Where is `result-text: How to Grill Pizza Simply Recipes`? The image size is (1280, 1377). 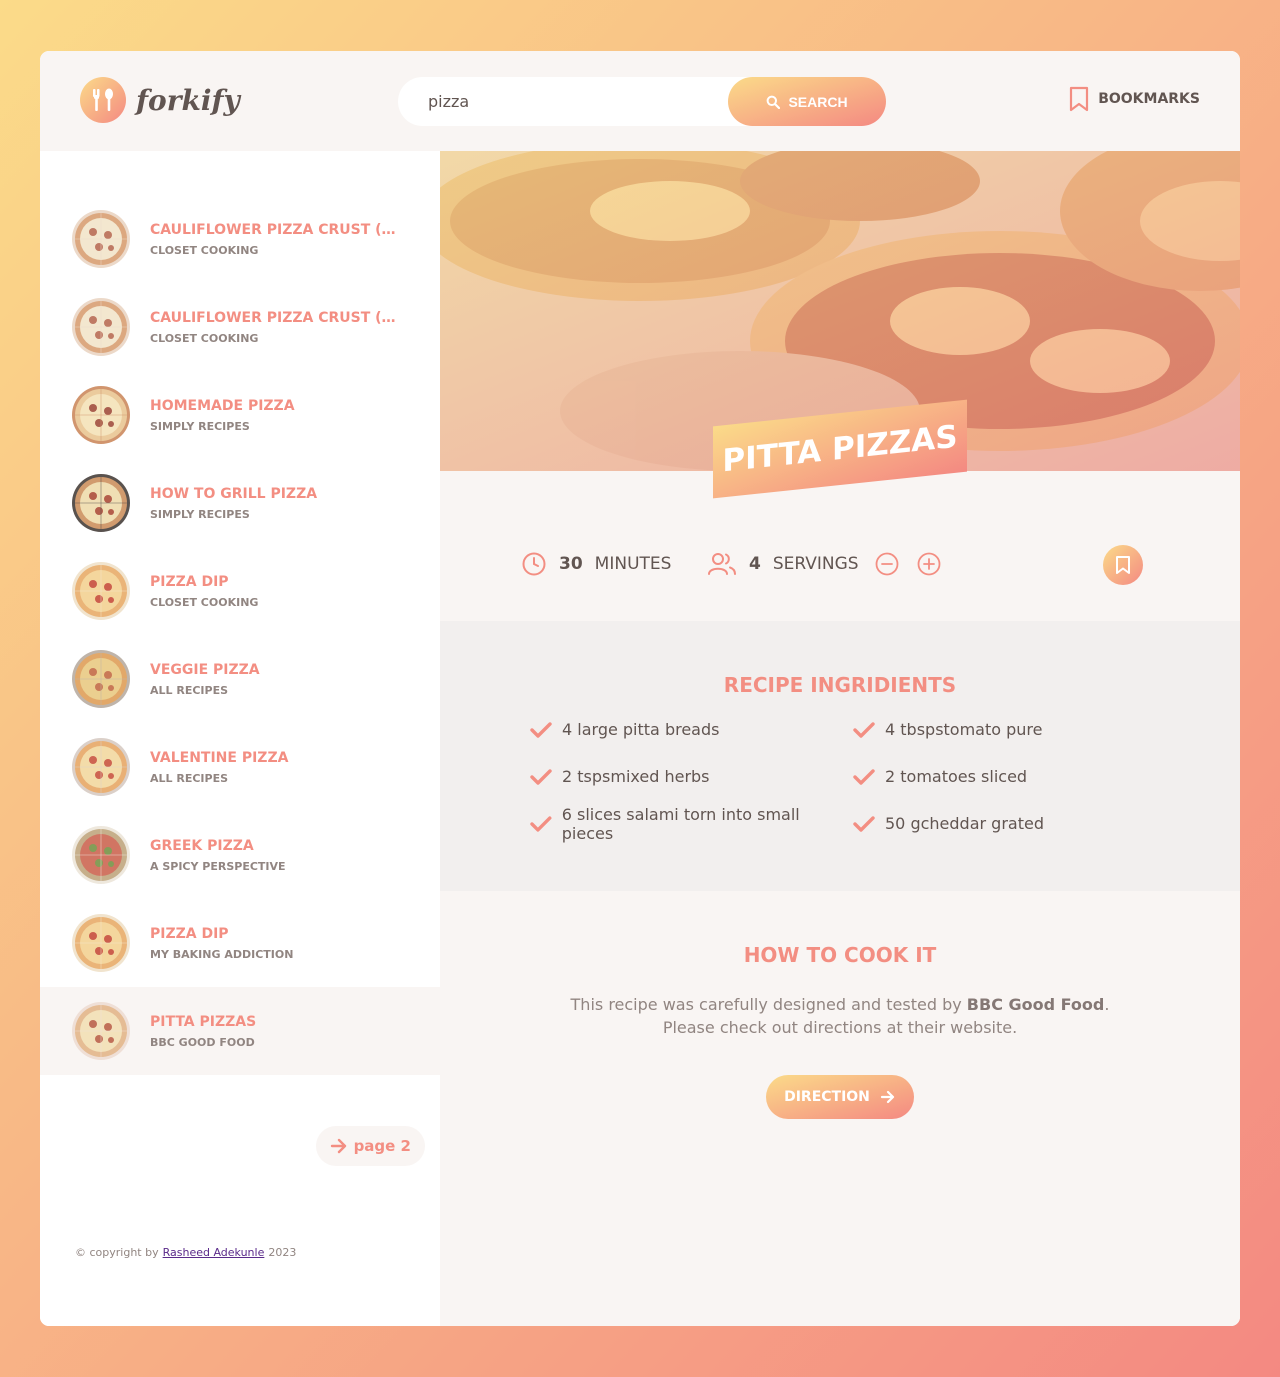 result-text: How to Grill Pizza Simply Recipes is located at coordinates (275, 503).